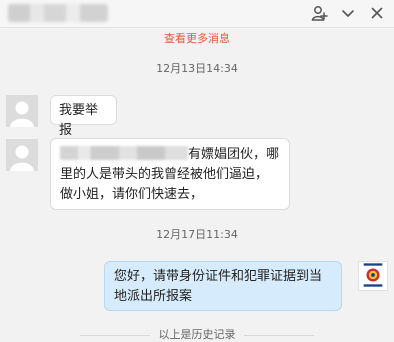 Image resolution: width=394 pixels, height=342 pixels. I want to click on title-bar, so click(197, 14).